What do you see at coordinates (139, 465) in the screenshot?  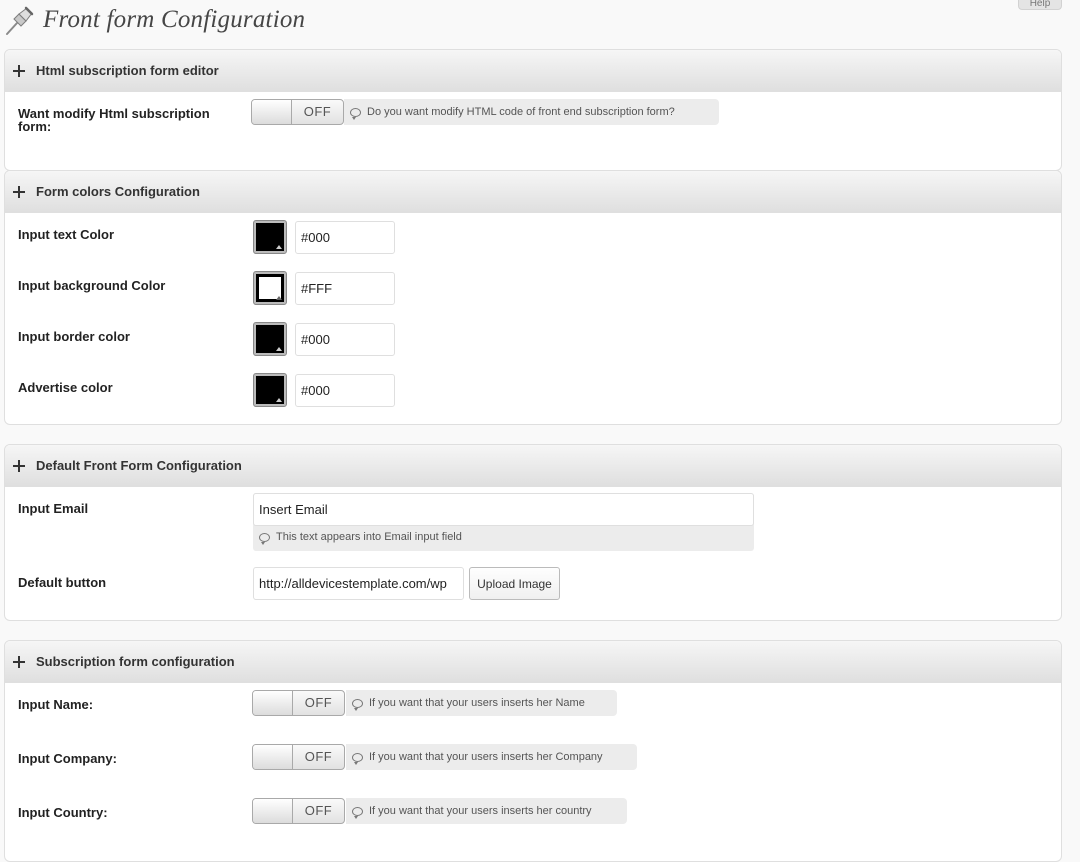 I see `default-form-panel-title: Default Front Form Configuration` at bounding box center [139, 465].